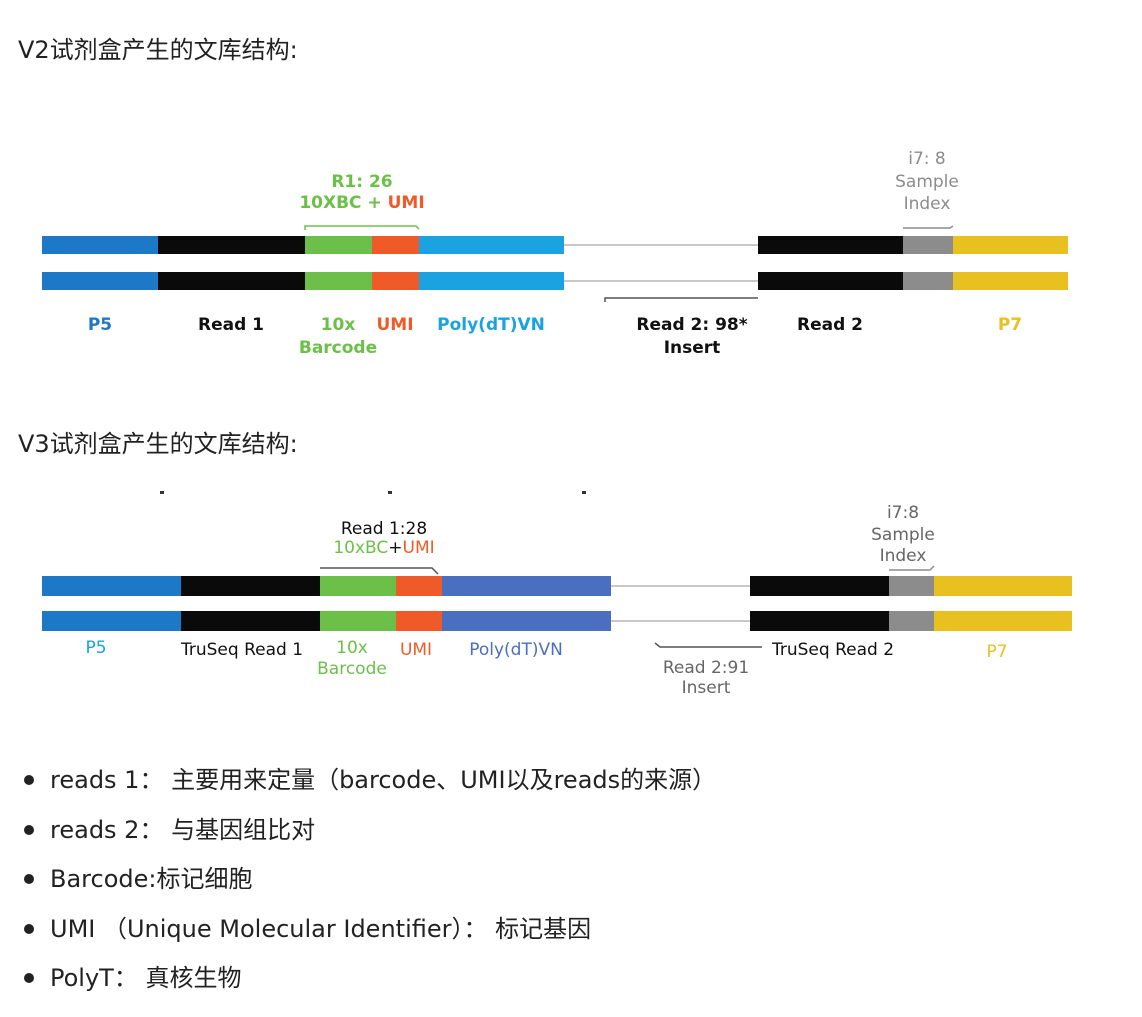 The width and height of the screenshot is (1142, 1017). Describe the element at coordinates (358, 833) in the screenshot. I see `bullet-reads2: reads 2： 与基因组比对` at that location.